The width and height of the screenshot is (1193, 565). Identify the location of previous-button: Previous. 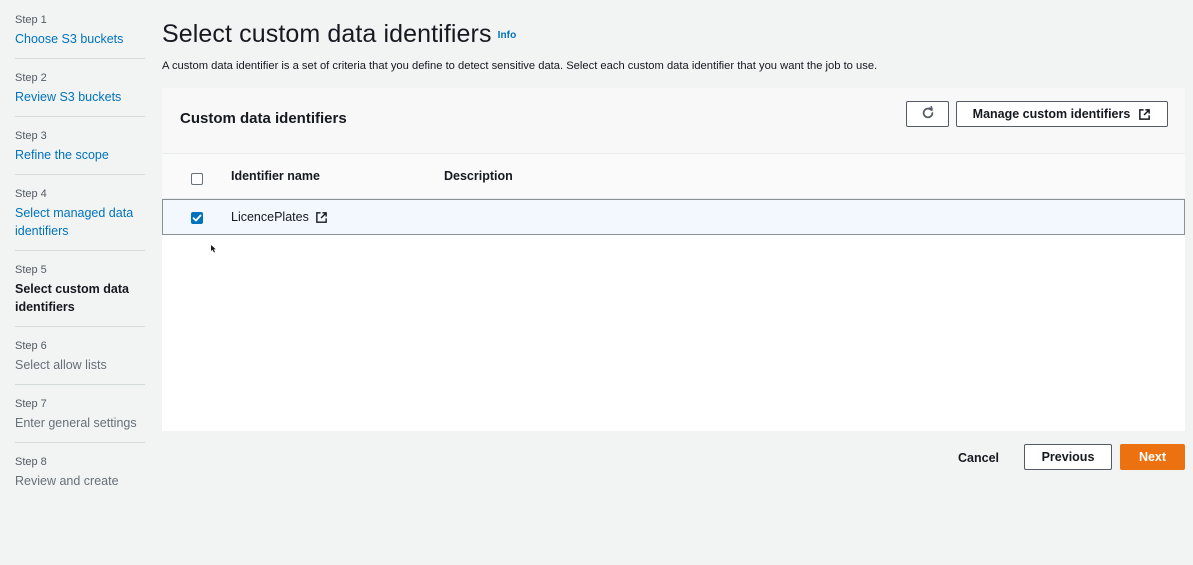
(1068, 457).